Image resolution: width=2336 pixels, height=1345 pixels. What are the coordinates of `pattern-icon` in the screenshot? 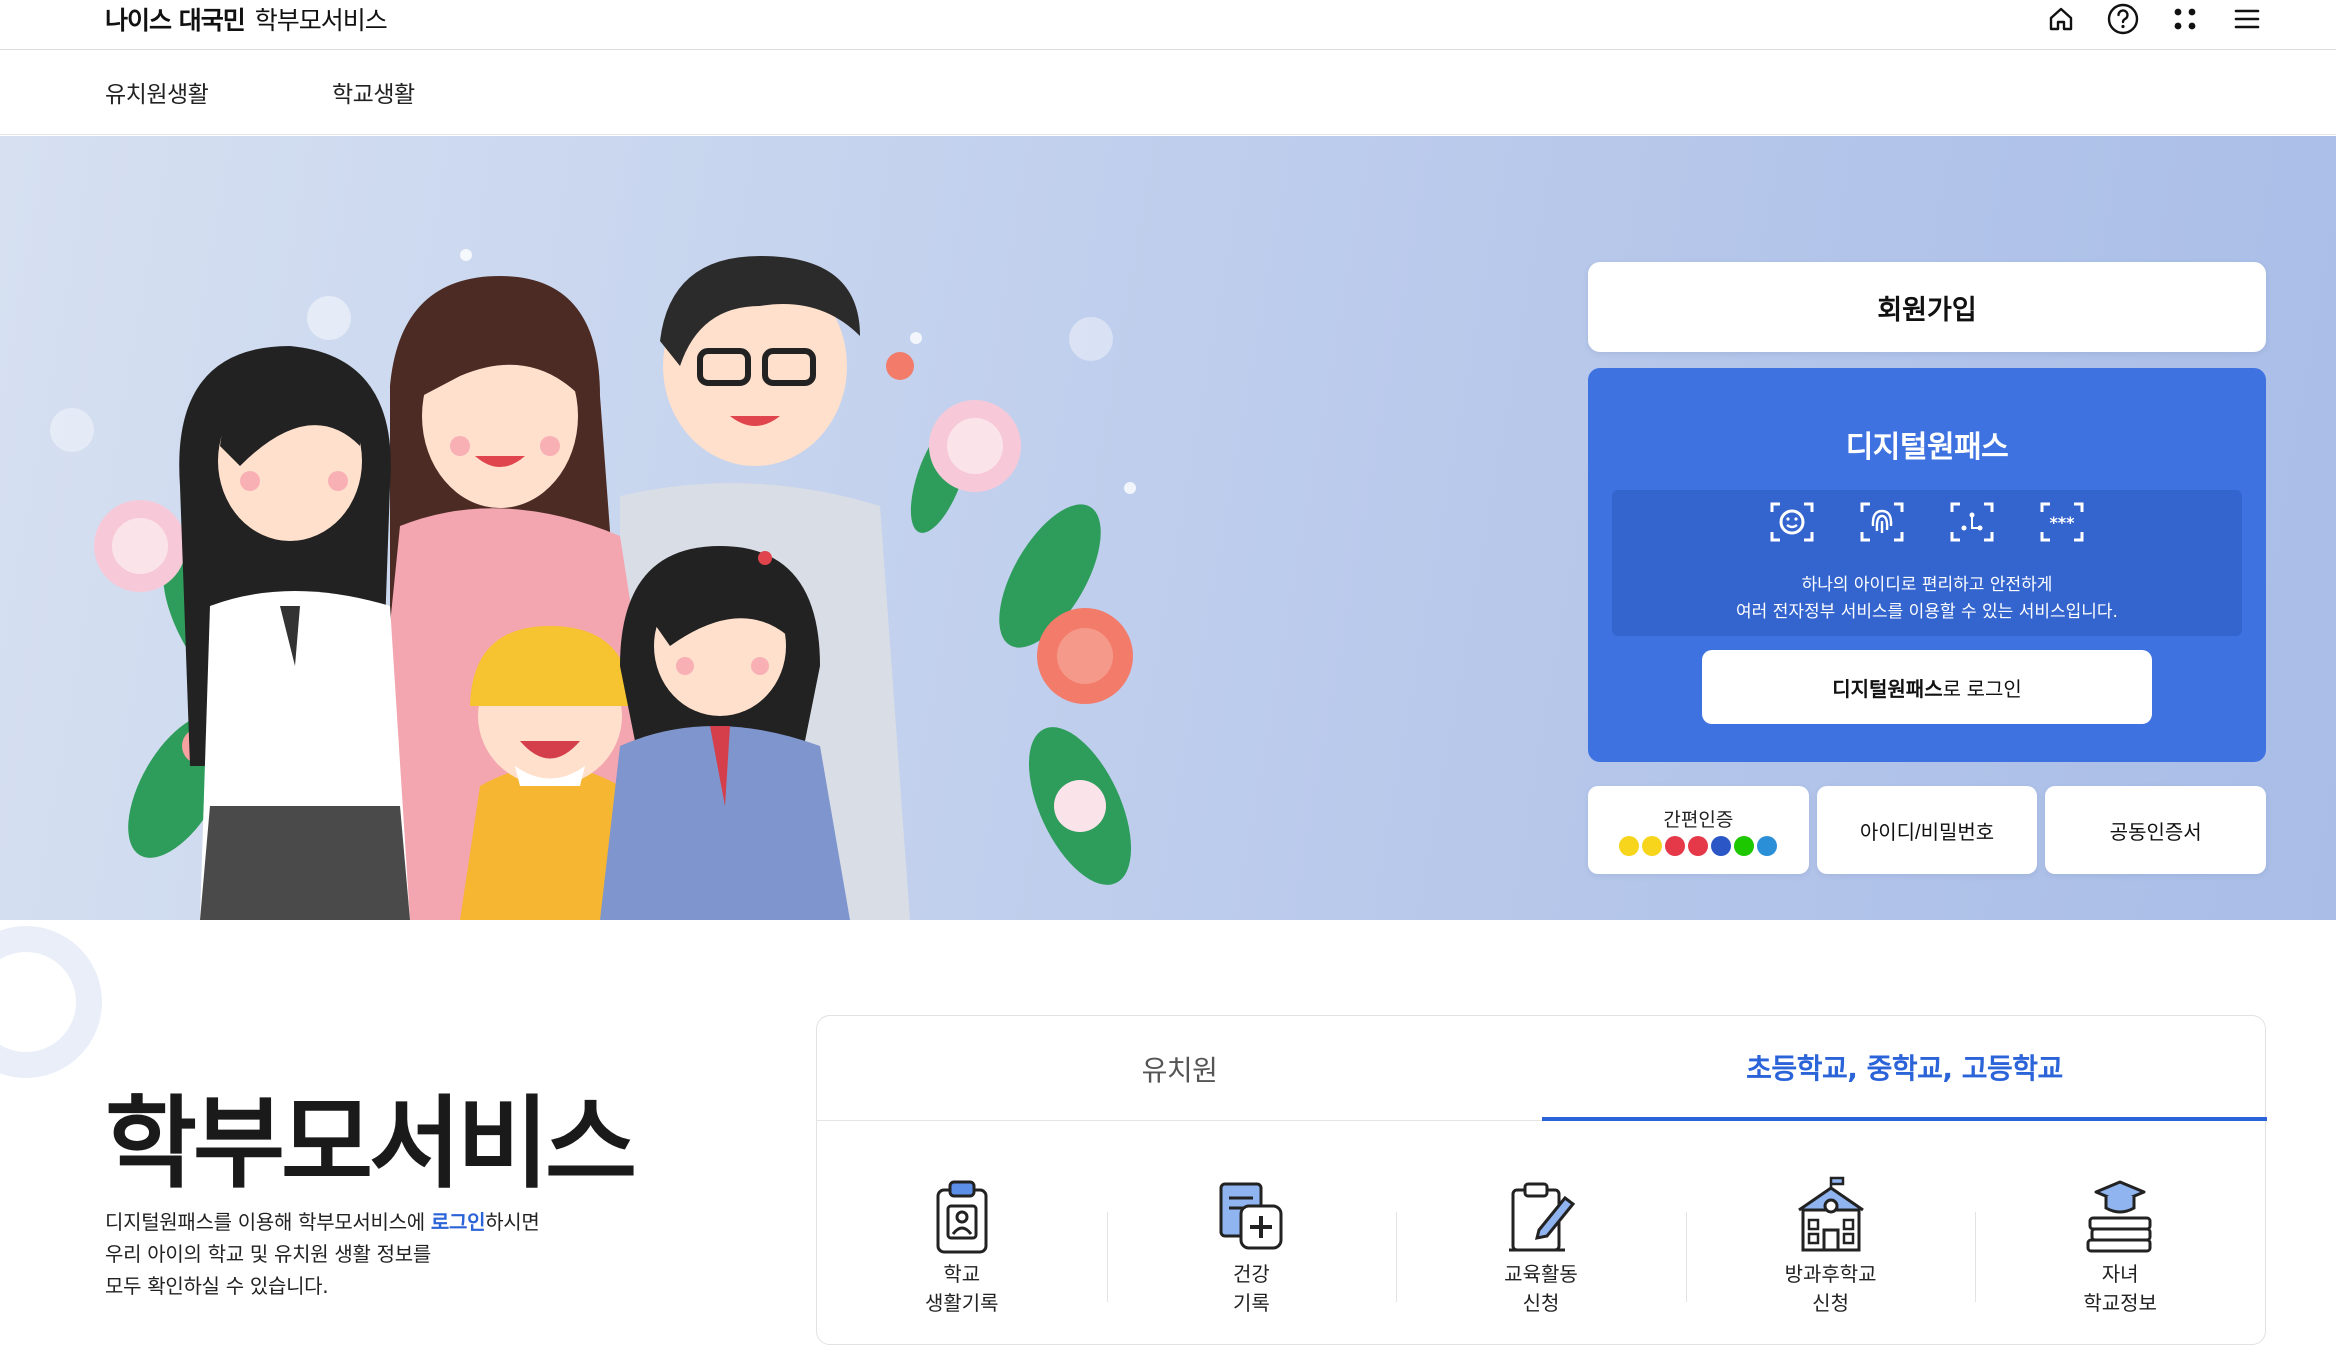 It's located at (1972, 522).